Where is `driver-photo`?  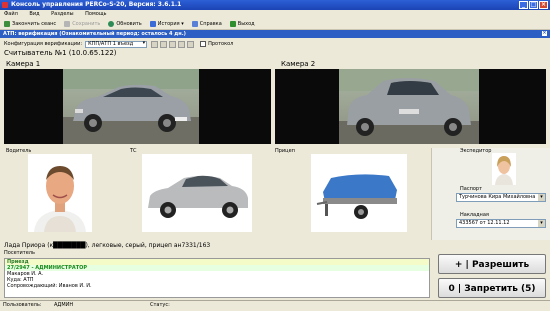
driver-photo is located at coordinates (60, 193).